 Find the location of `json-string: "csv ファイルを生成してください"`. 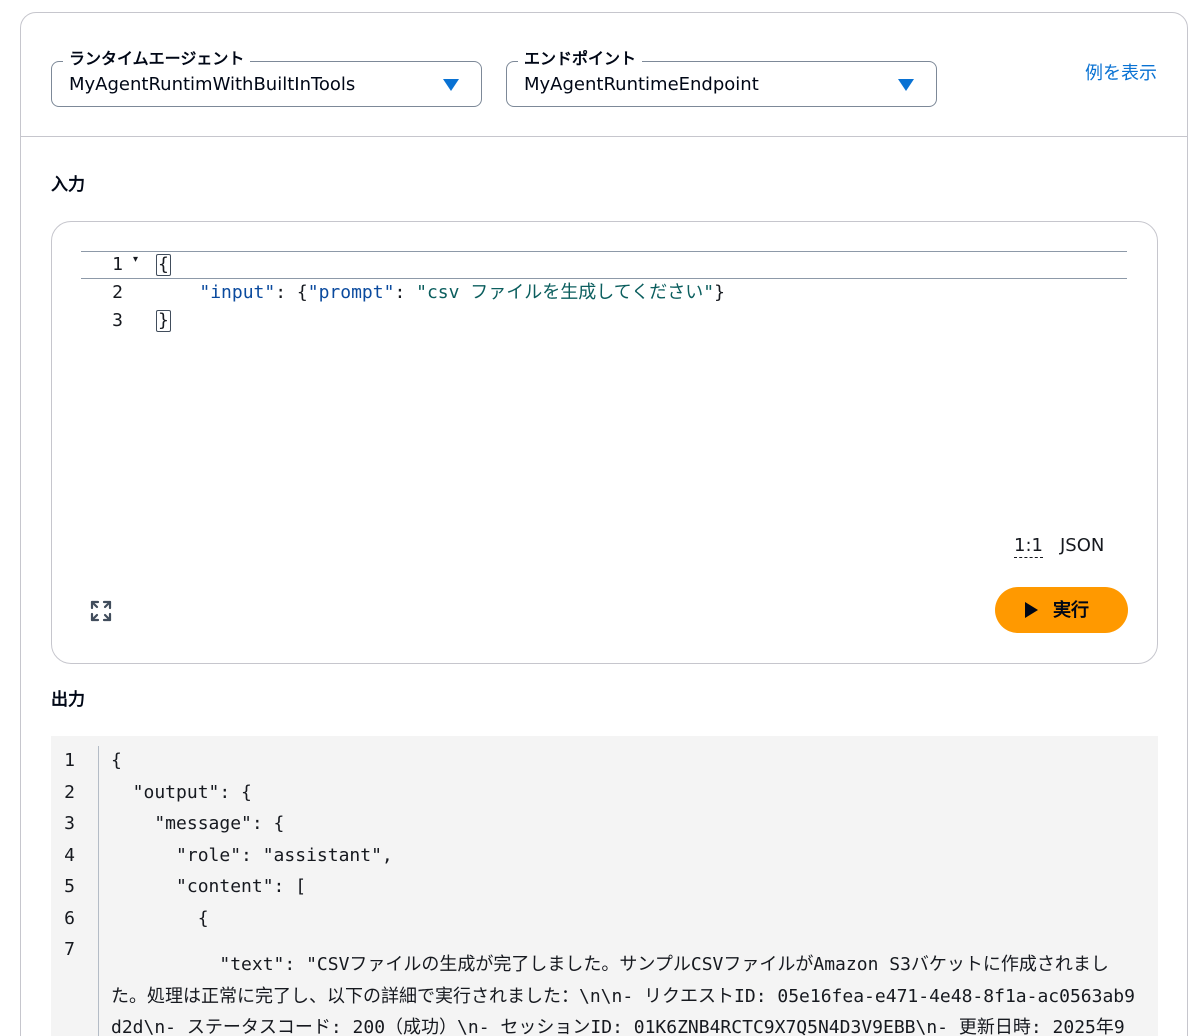

json-string: "csv ファイルを生成してください" is located at coordinates (565, 292).